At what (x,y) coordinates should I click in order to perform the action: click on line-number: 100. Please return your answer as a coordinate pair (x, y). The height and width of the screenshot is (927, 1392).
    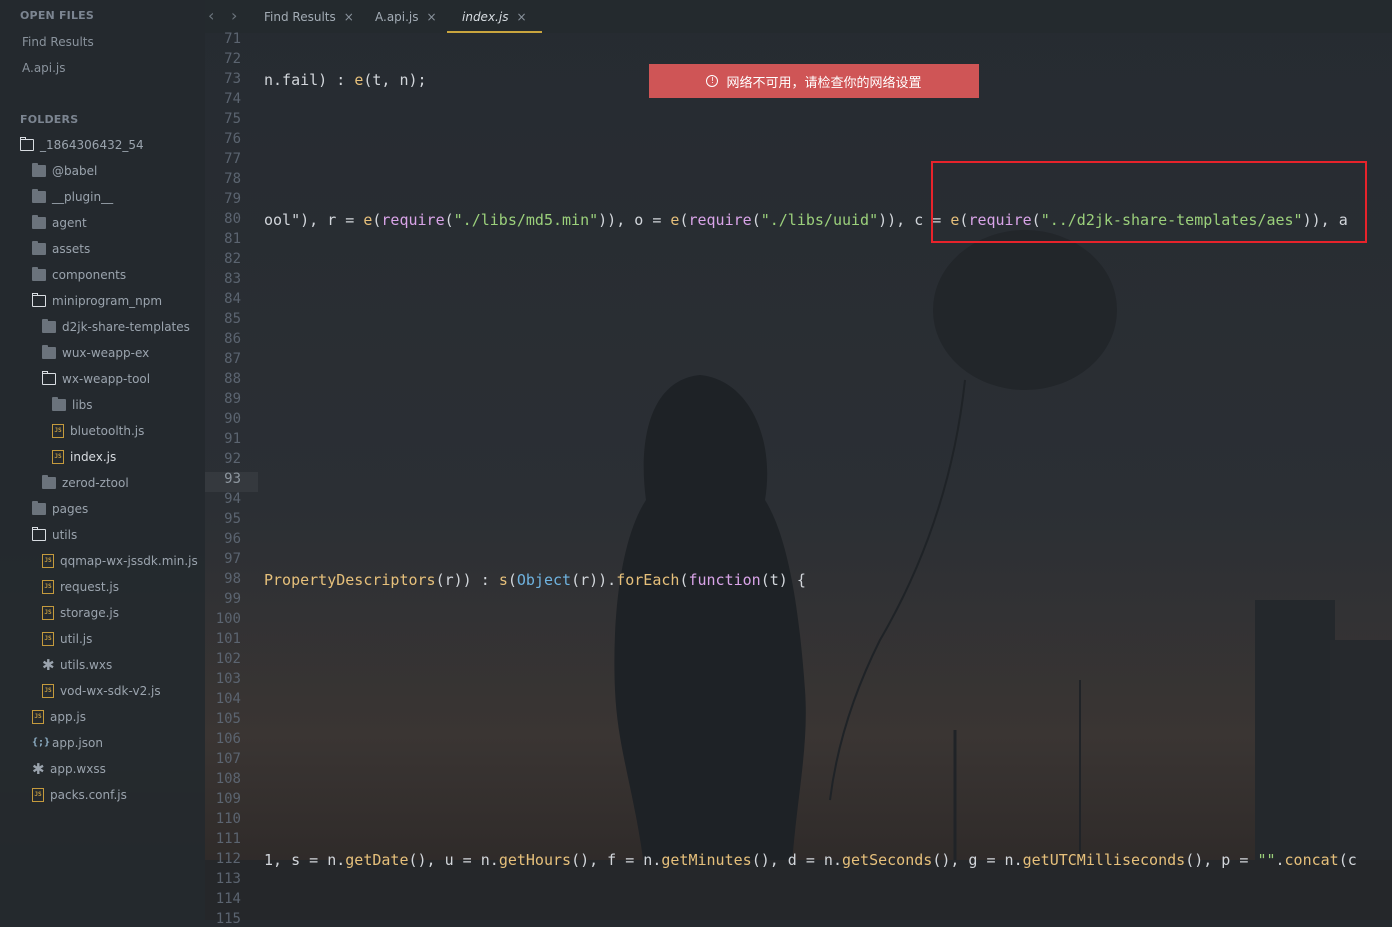
    Looking at the image, I should click on (228, 619).